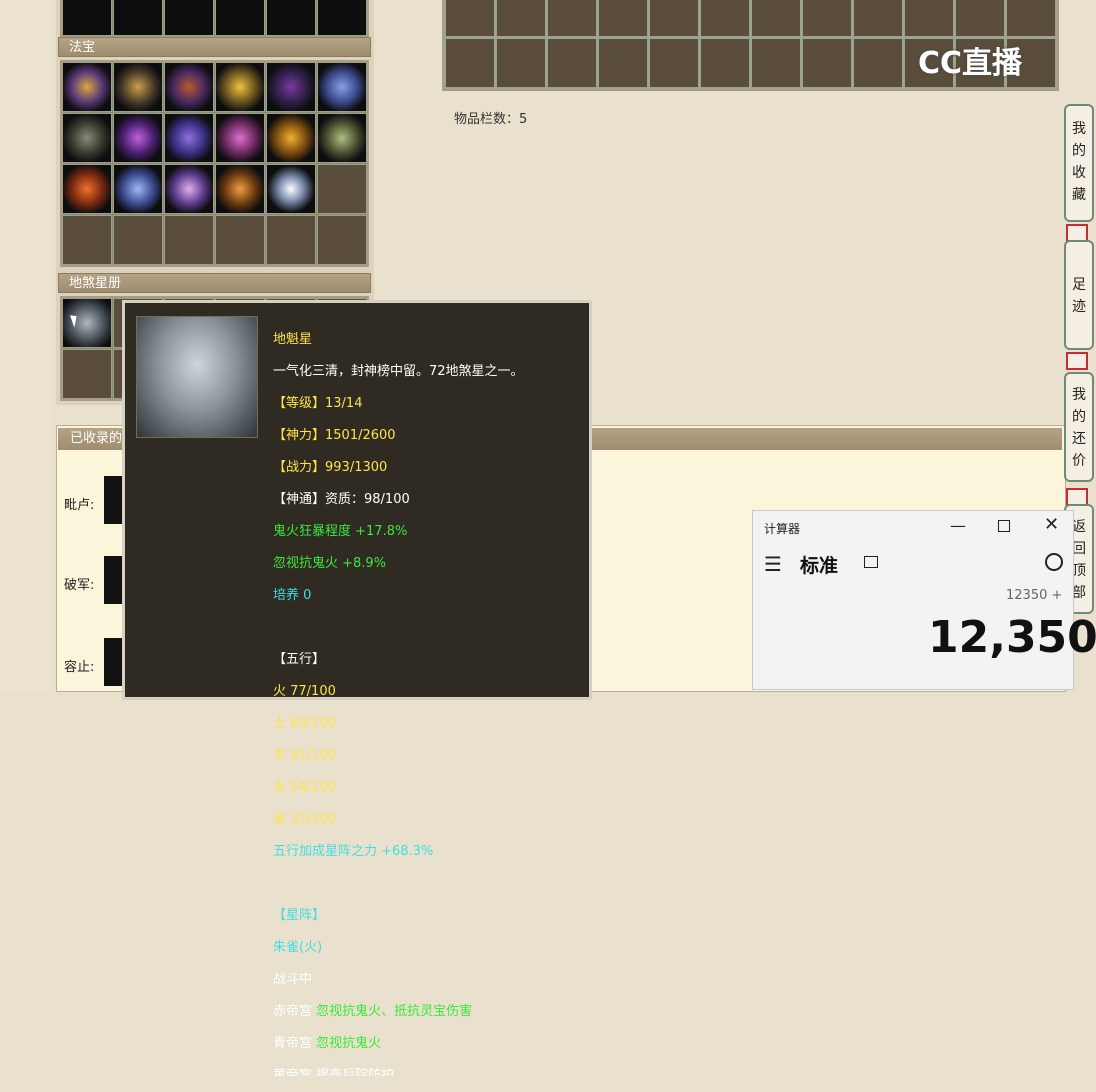 This screenshot has height=1092, width=1096. I want to click on wuxing-earth: 土 69/100, so click(304, 723).